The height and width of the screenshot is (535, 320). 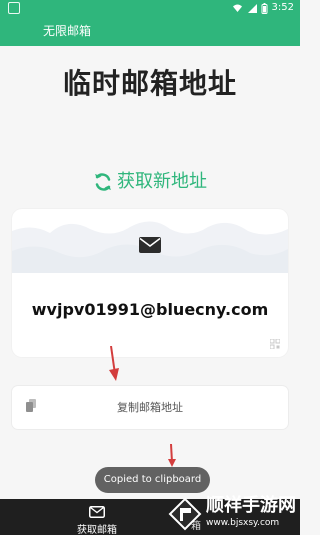 I want to click on wifi-icon, so click(x=237, y=8).